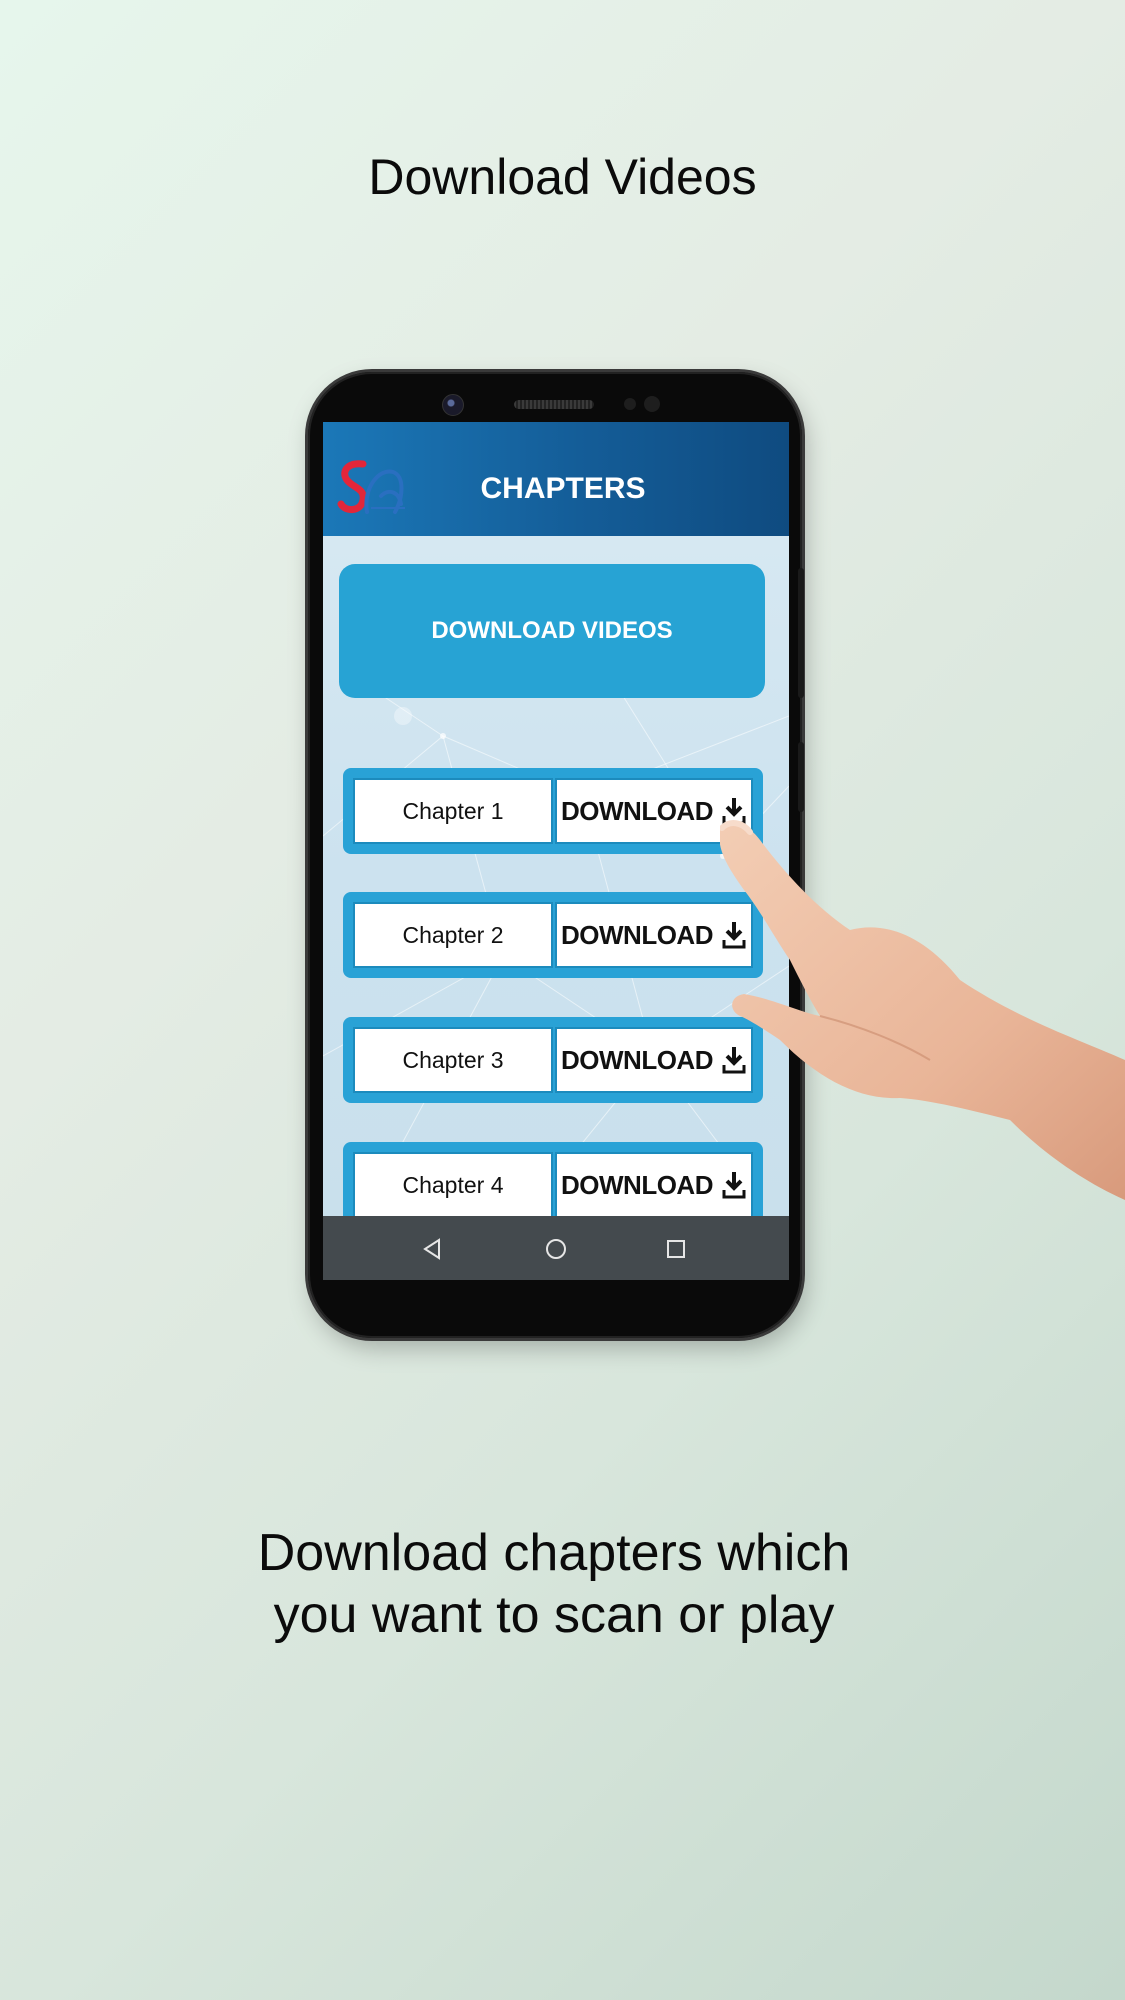 The width and height of the screenshot is (1125, 2000). Describe the element at coordinates (556, 1249) in the screenshot. I see `home-icon` at that location.